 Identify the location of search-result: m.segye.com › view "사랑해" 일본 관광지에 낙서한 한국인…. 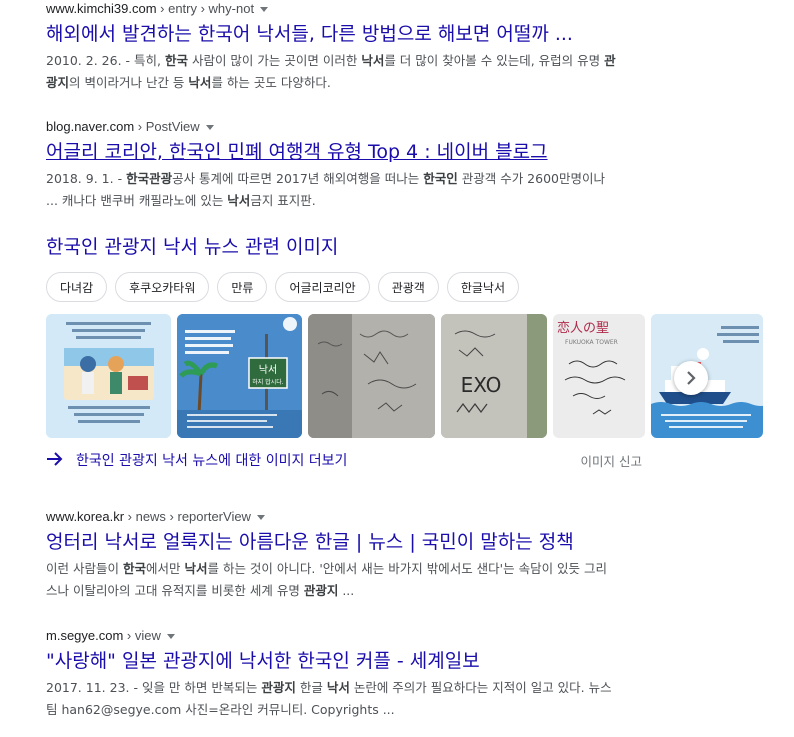
(331, 674).